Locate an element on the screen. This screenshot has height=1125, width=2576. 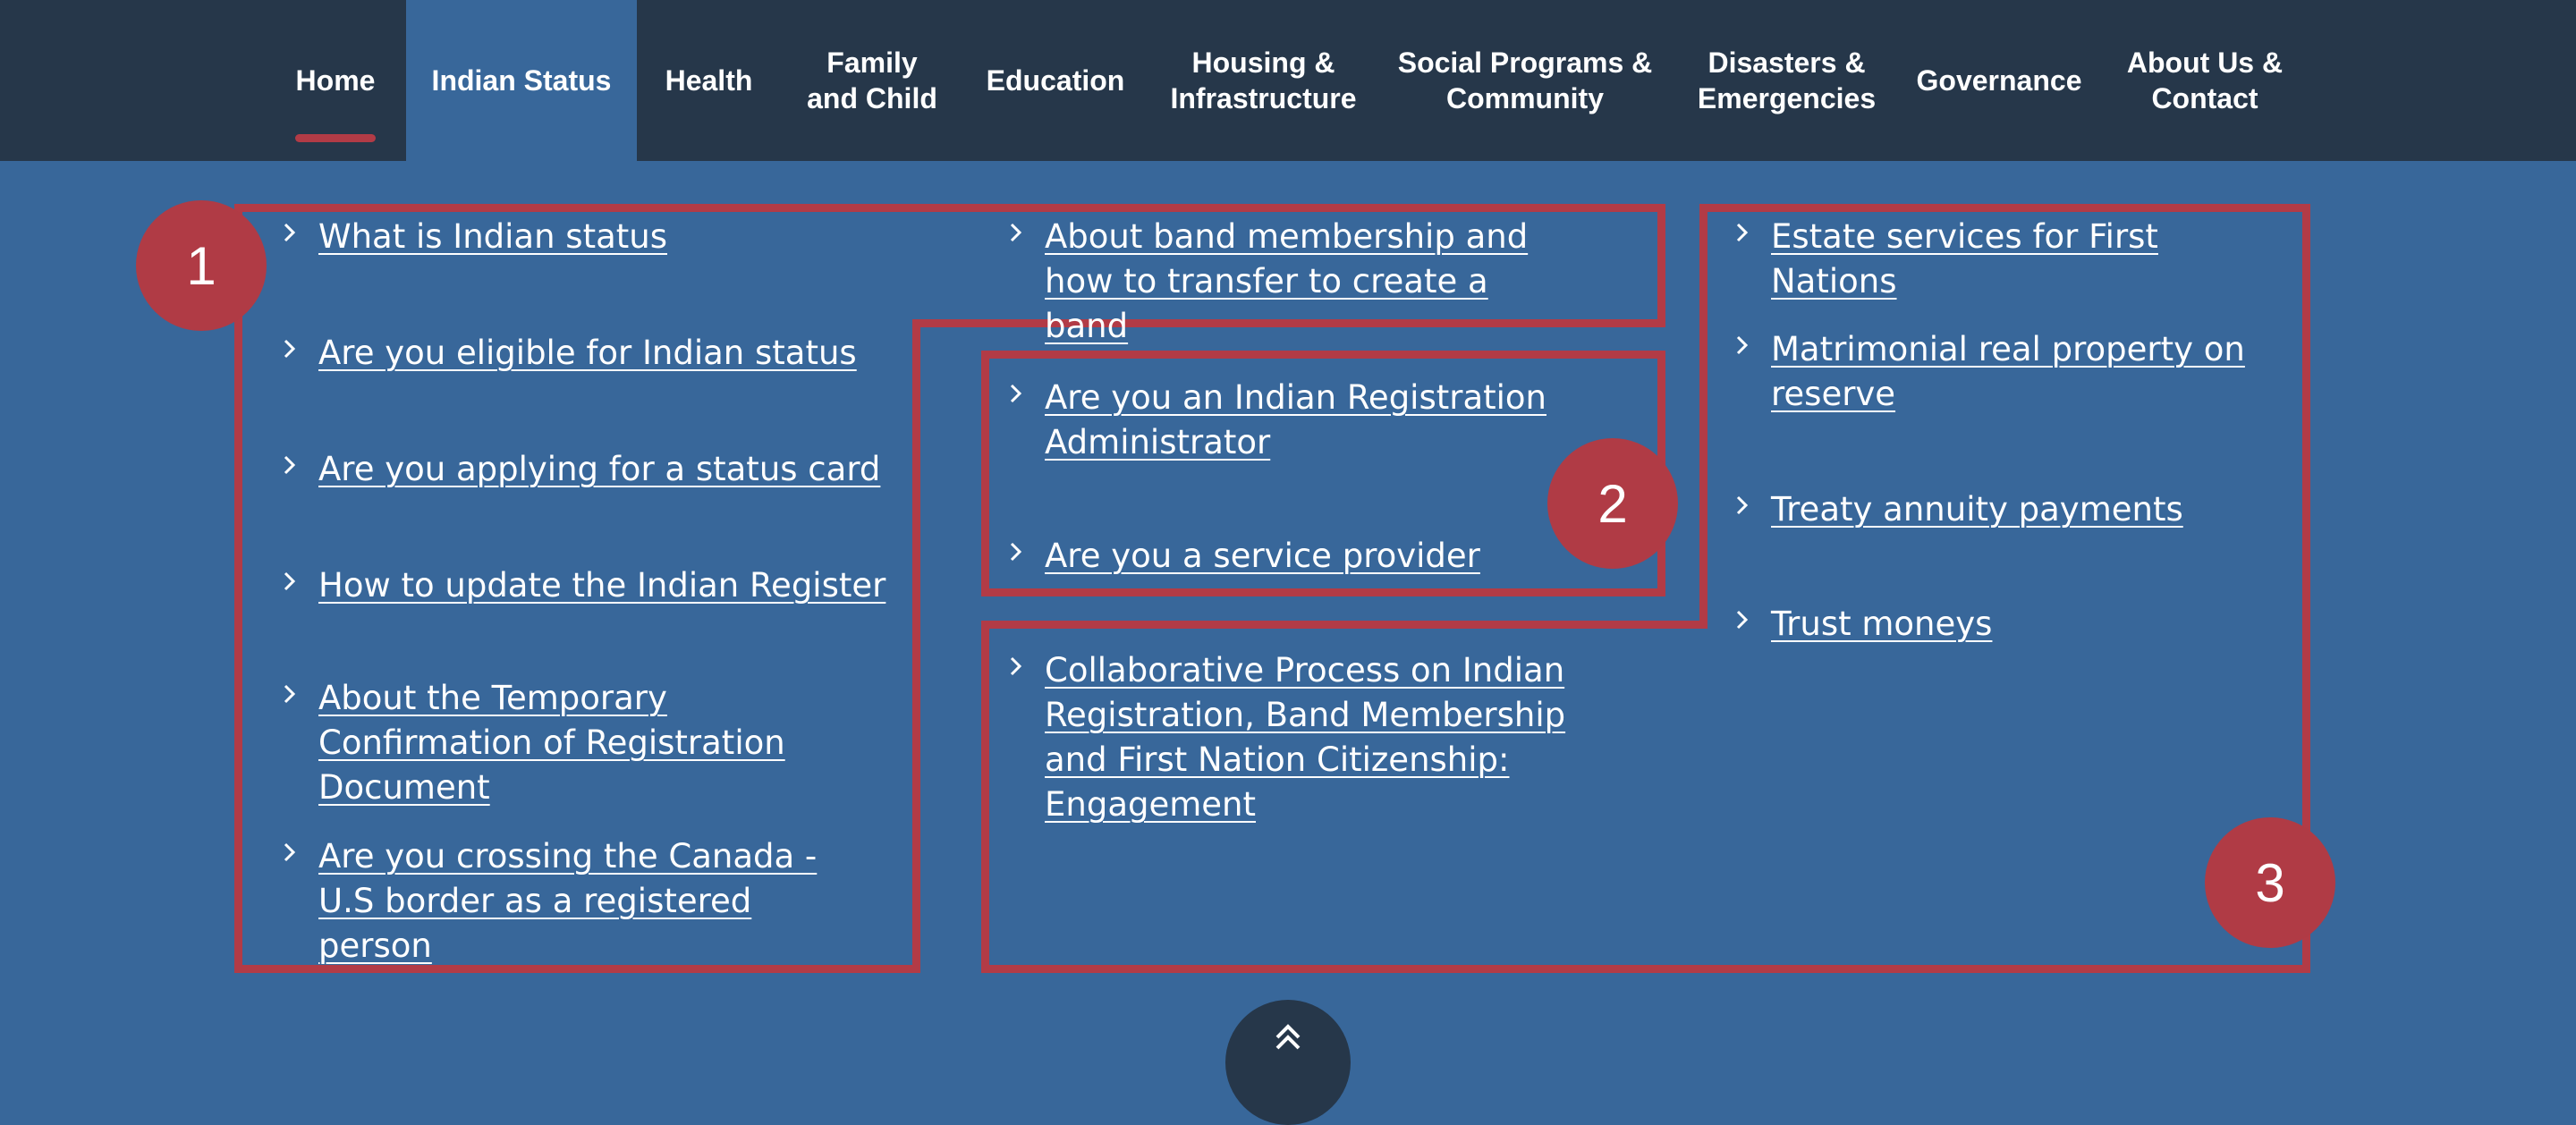
menu-link: Matrimonial real property on reserve is located at coordinates (2009, 372).